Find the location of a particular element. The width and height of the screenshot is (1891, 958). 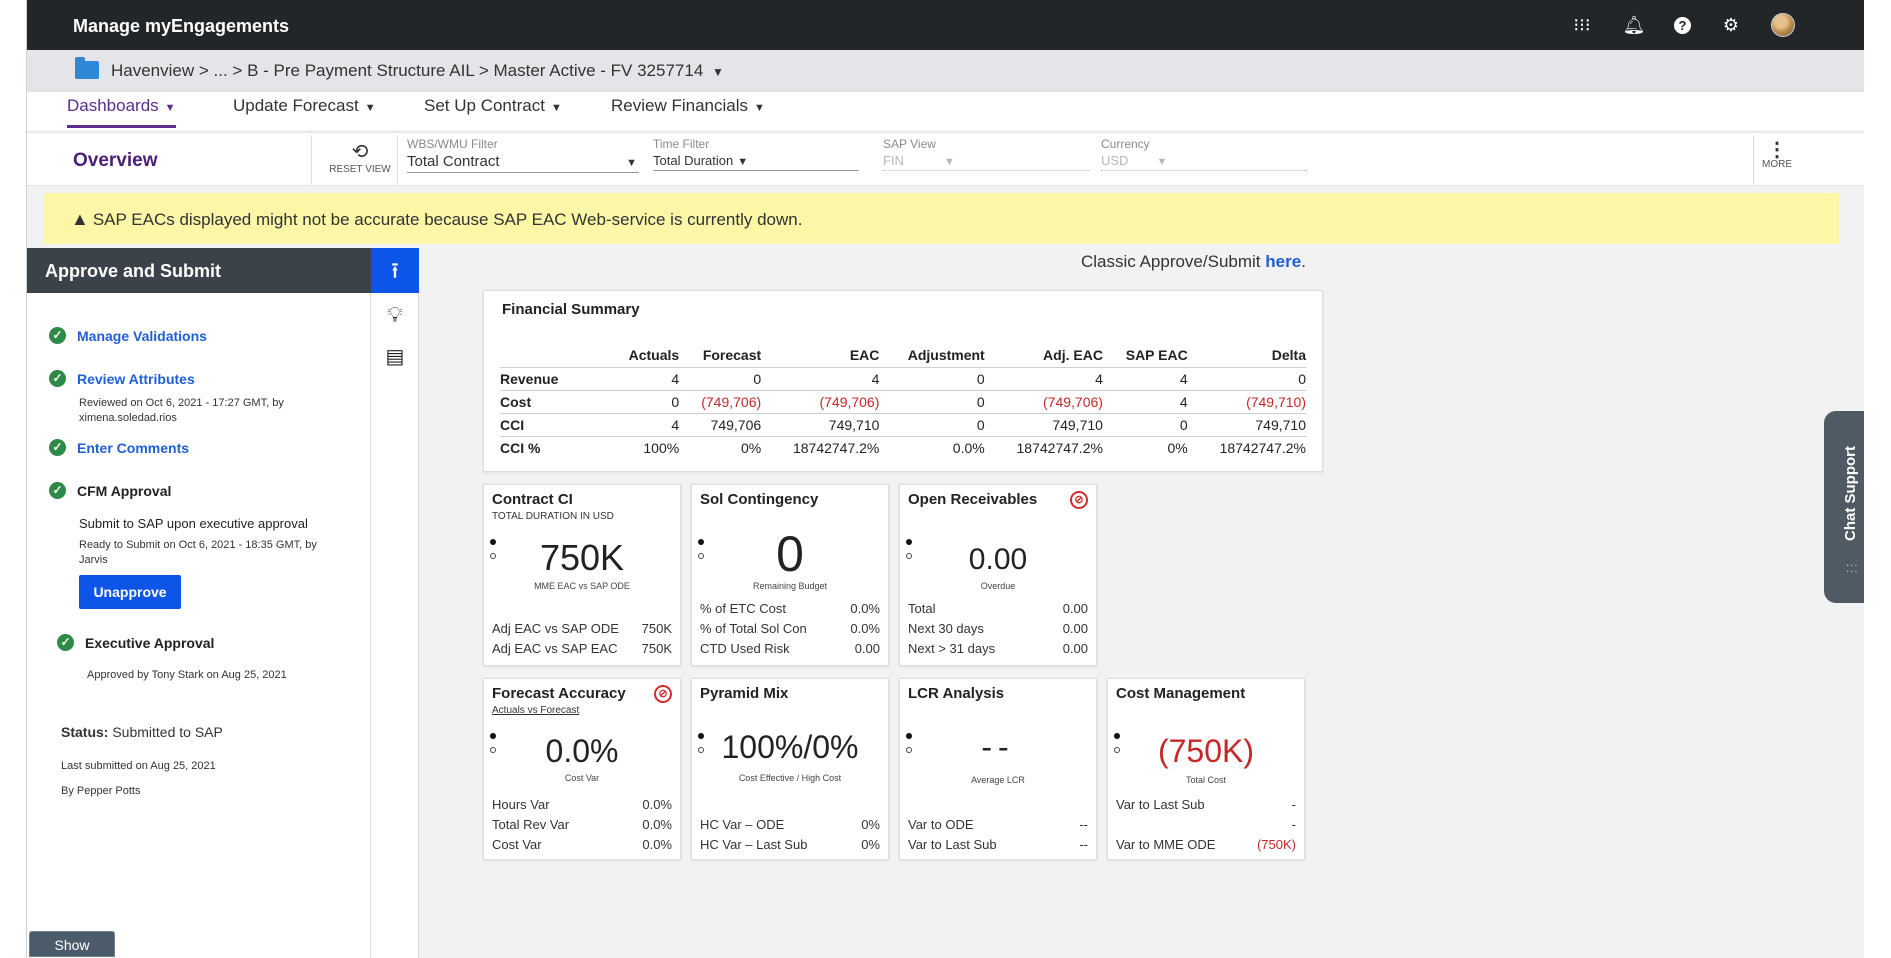

tile-big-label: Cost Effective / High Cost is located at coordinates (790, 778).